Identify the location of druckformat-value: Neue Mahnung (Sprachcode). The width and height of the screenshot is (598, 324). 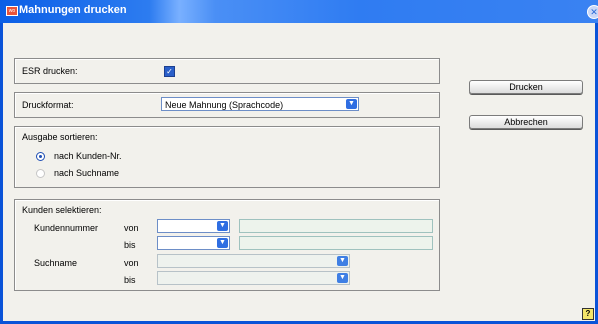
(224, 105).